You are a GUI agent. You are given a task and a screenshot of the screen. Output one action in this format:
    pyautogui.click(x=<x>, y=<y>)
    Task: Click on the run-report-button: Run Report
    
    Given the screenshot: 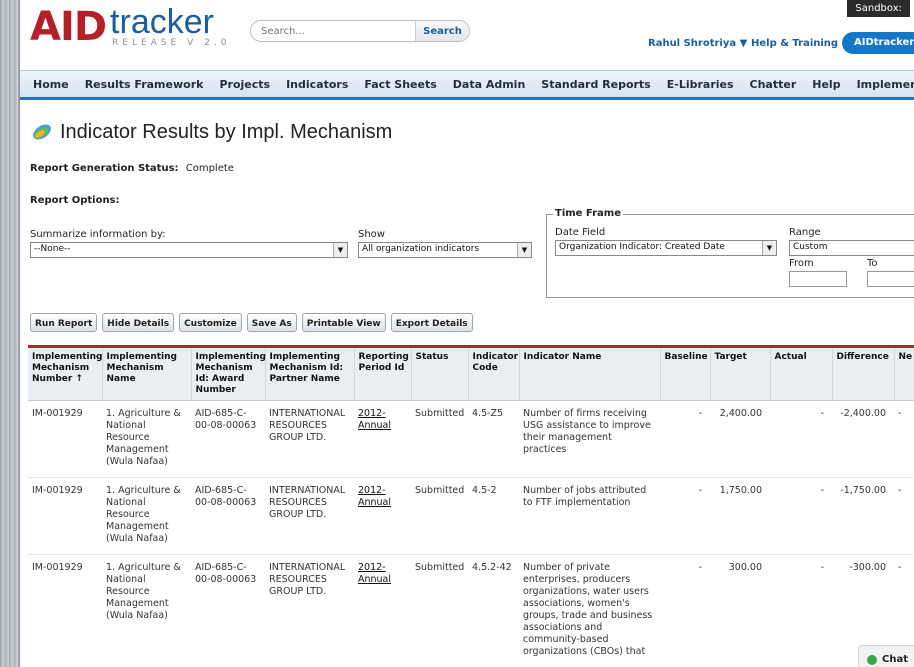 What is the action you would take?
    pyautogui.click(x=64, y=322)
    